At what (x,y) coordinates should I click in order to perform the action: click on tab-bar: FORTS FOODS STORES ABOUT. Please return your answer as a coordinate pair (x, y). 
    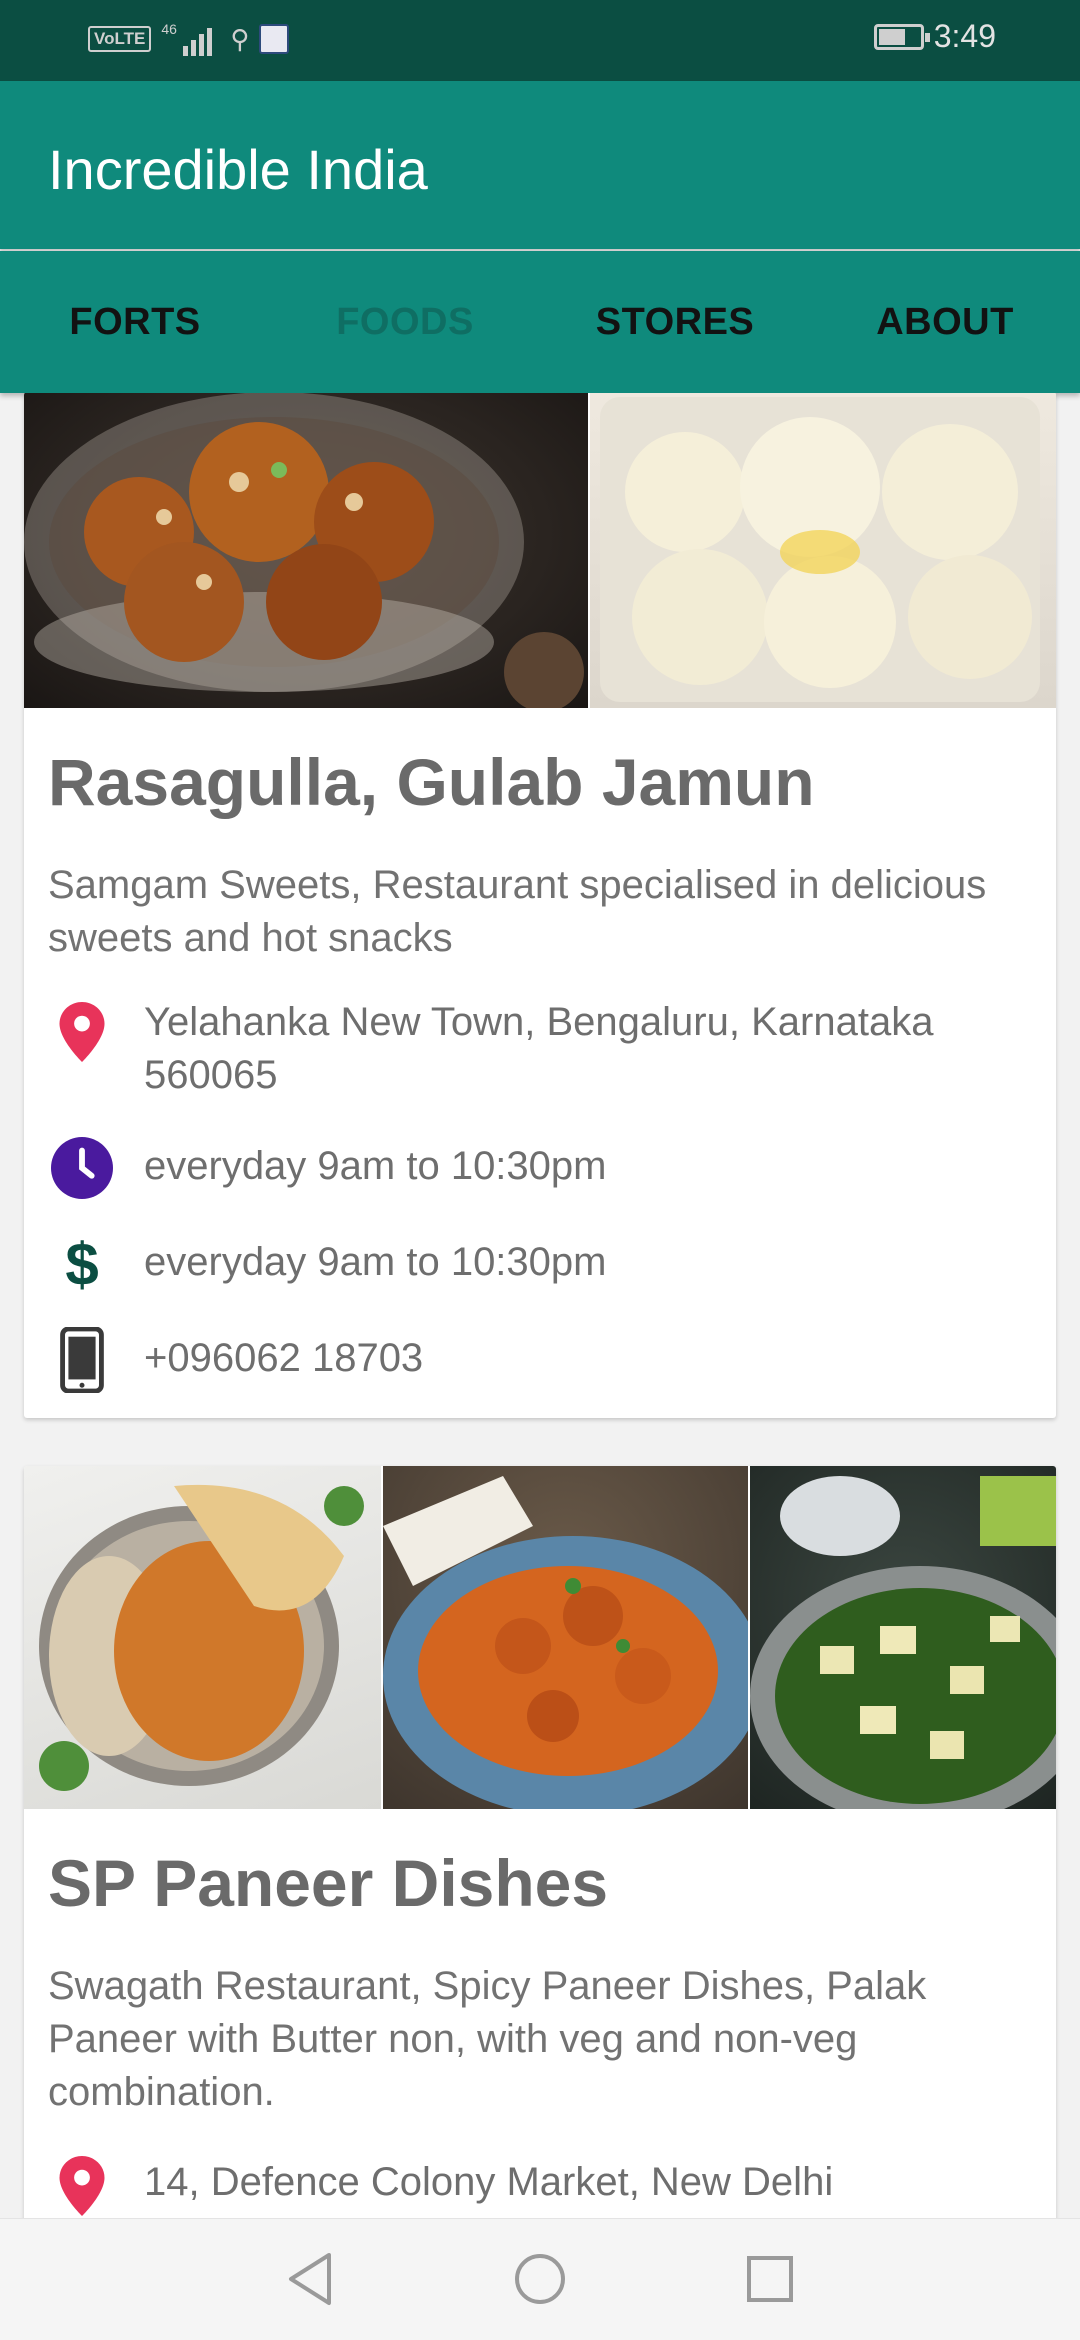
    Looking at the image, I should click on (540, 322).